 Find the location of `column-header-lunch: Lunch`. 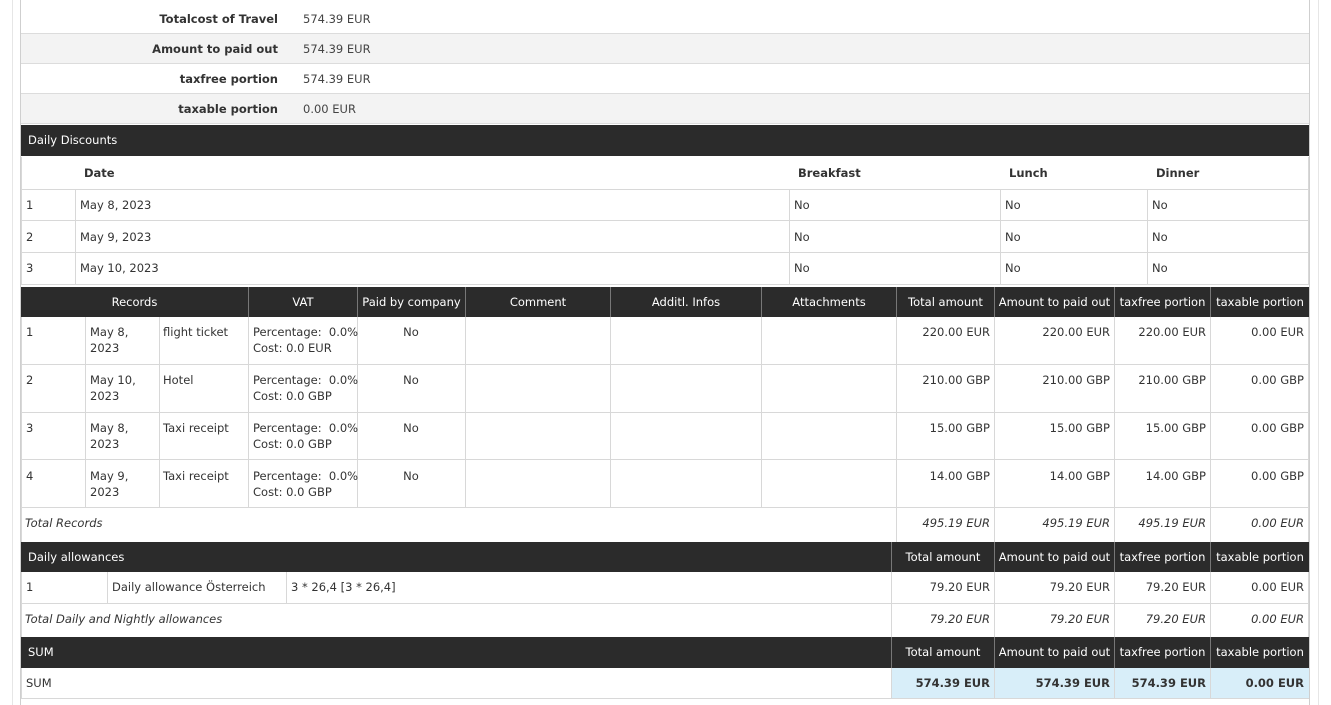

column-header-lunch: Lunch is located at coordinates (1028, 173).